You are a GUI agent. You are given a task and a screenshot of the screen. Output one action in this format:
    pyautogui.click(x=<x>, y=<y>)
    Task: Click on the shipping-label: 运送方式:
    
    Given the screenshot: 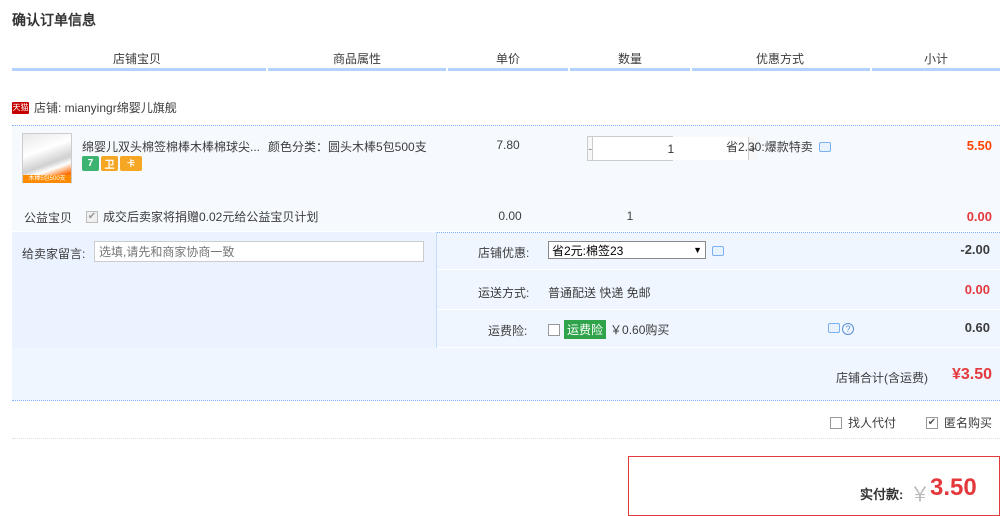 What is the action you would take?
    pyautogui.click(x=504, y=293)
    